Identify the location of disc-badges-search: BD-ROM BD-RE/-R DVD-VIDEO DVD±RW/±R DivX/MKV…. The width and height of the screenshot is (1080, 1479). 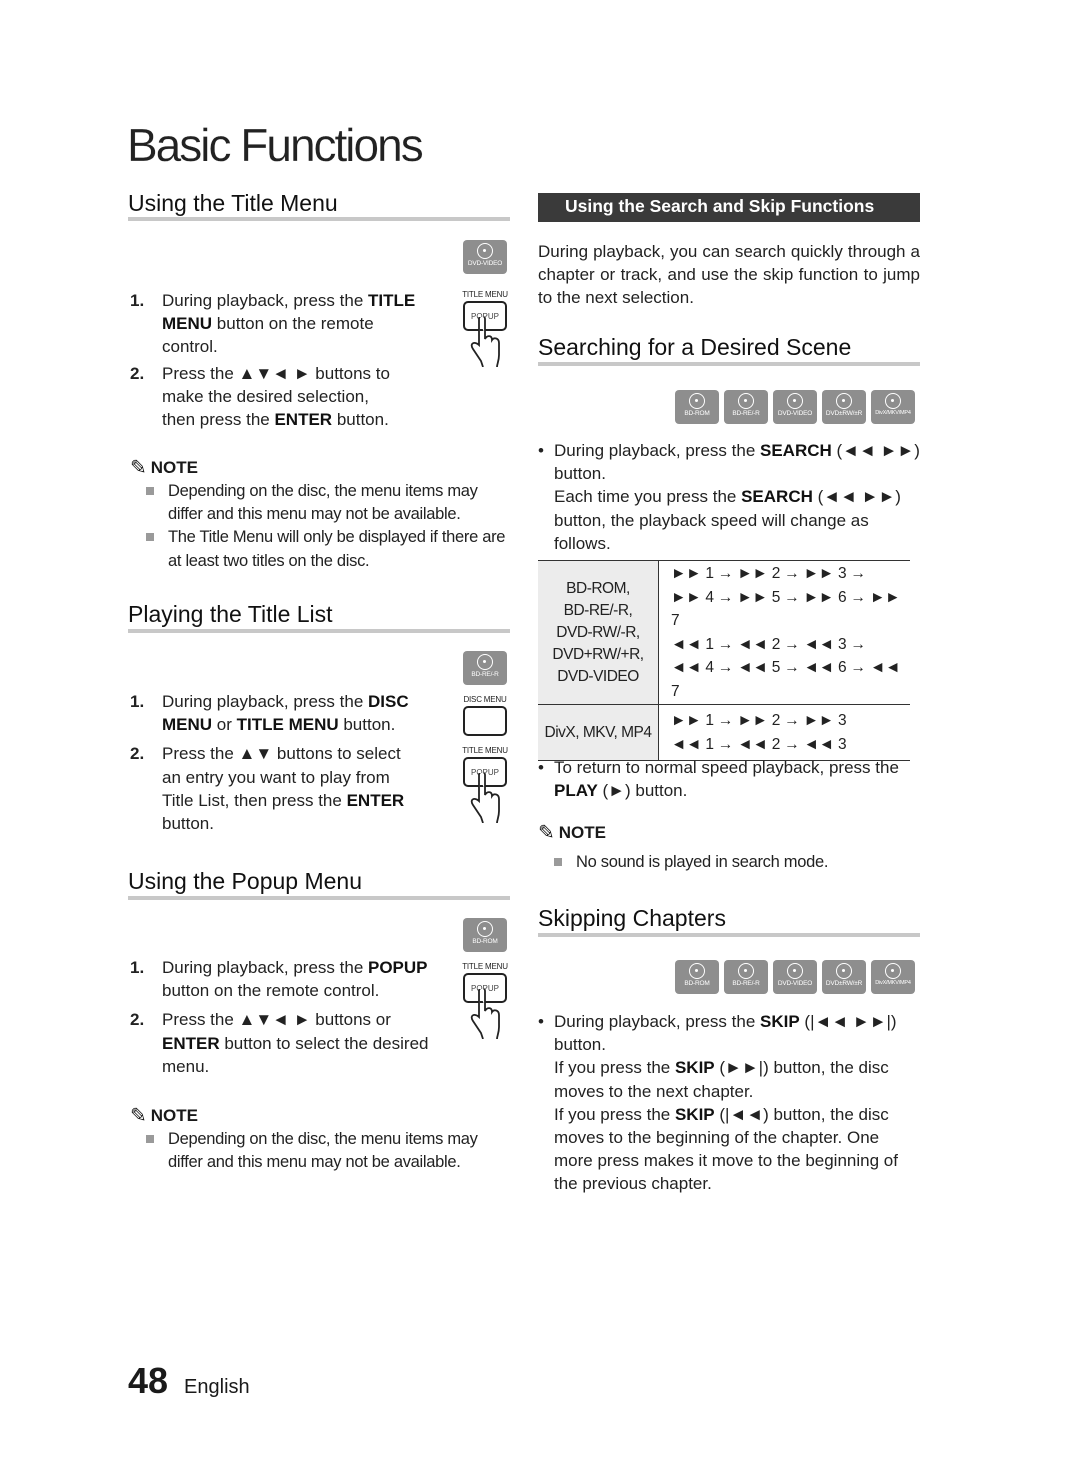
(795, 407).